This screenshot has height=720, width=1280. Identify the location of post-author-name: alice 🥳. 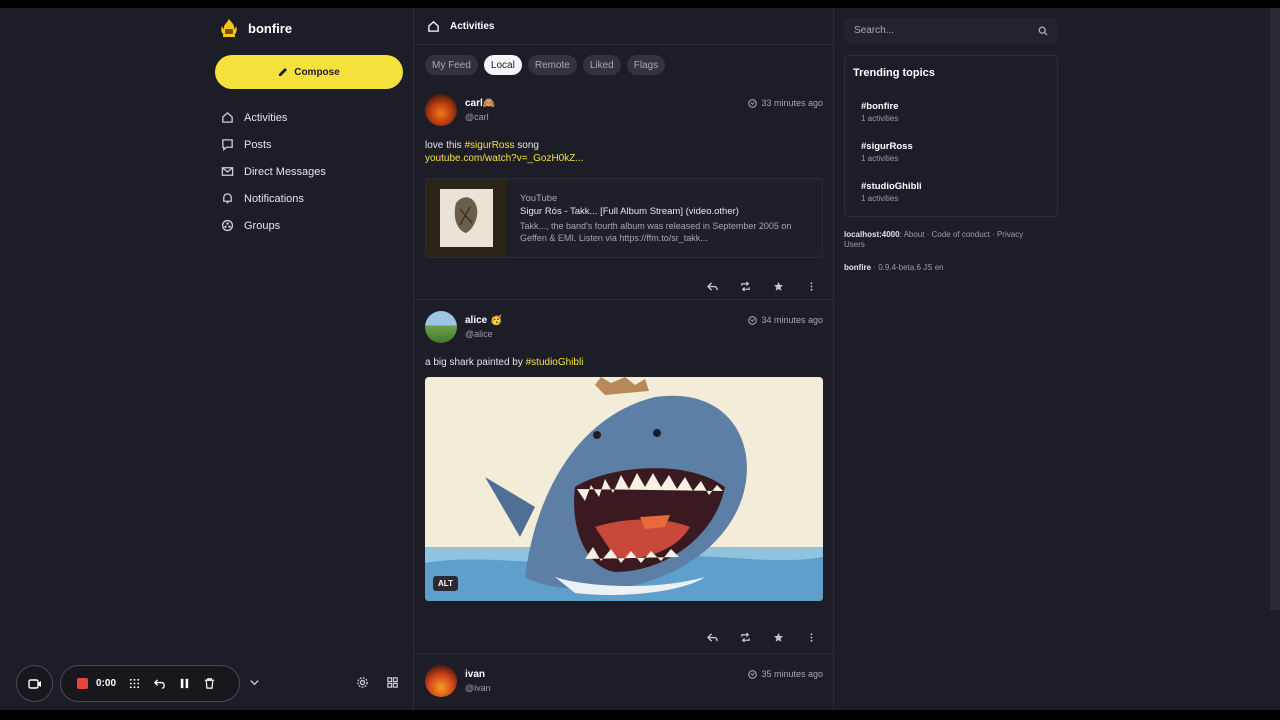
(483, 320).